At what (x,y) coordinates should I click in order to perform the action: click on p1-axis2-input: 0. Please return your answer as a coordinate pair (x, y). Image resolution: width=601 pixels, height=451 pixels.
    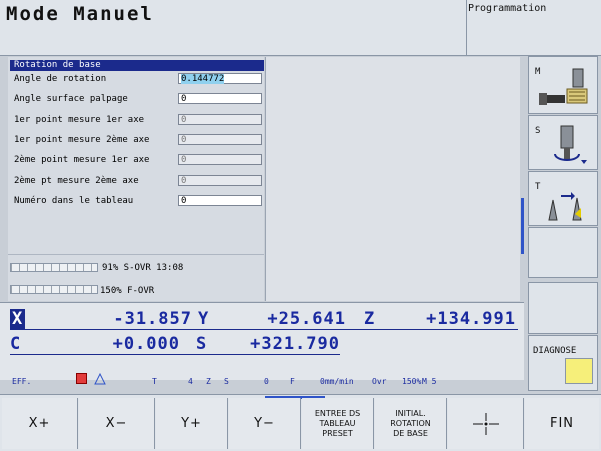
    Looking at the image, I should click on (220, 139).